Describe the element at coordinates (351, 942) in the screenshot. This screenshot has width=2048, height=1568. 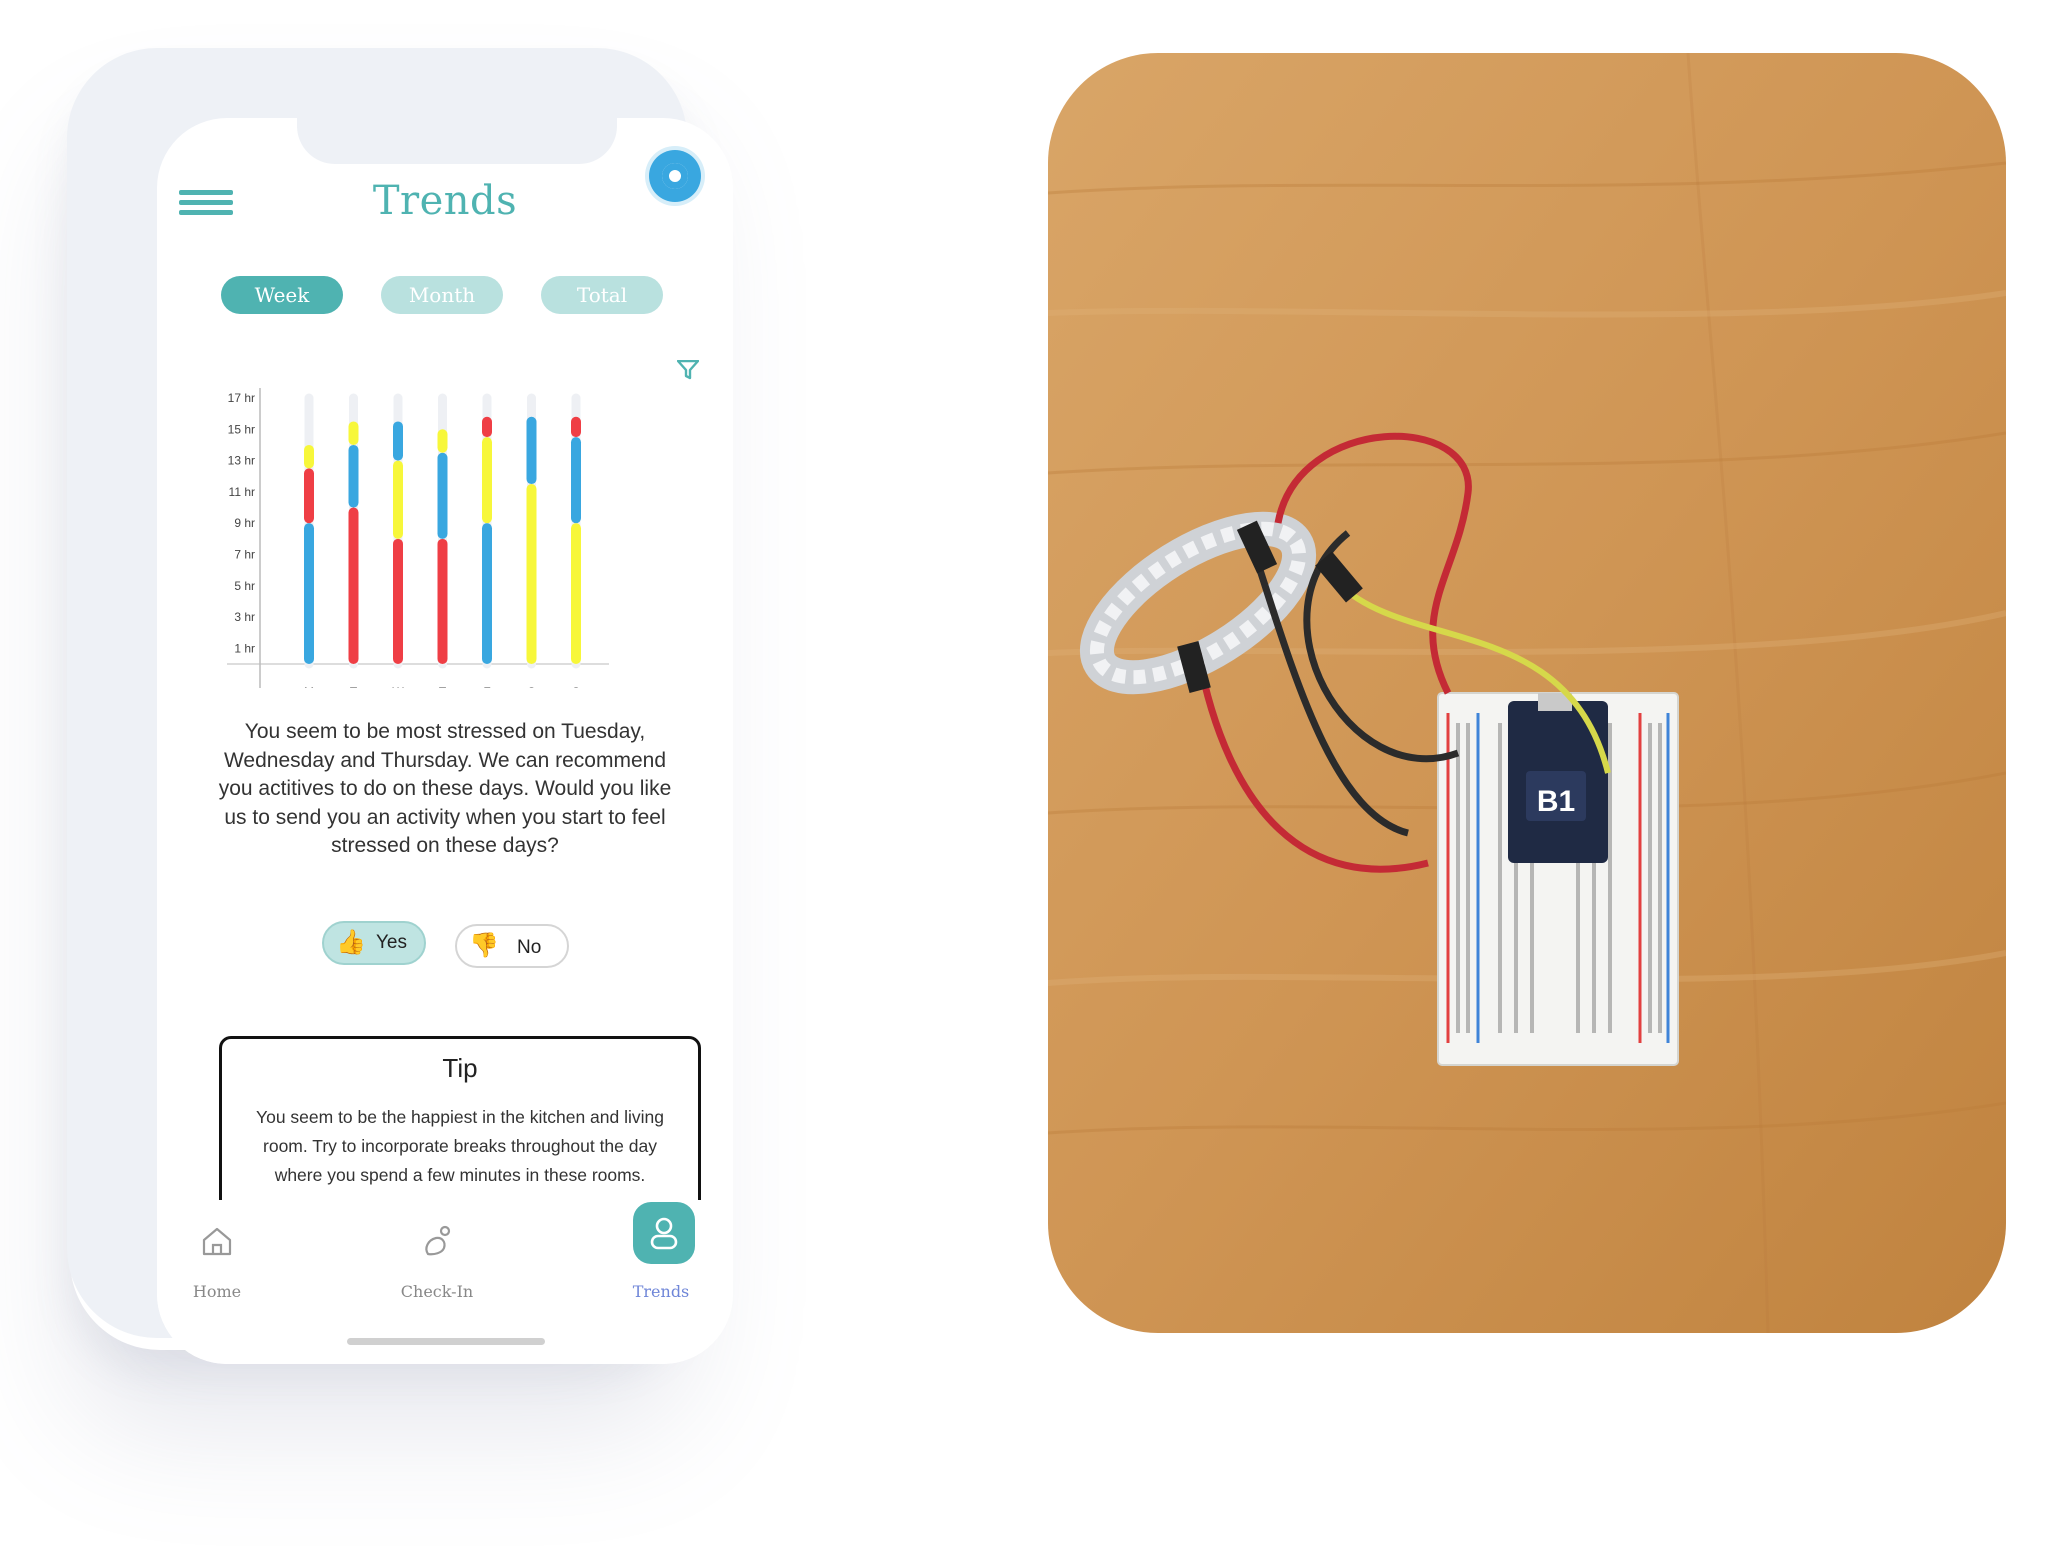
I see `thumbs-up-icon: 👍` at that location.